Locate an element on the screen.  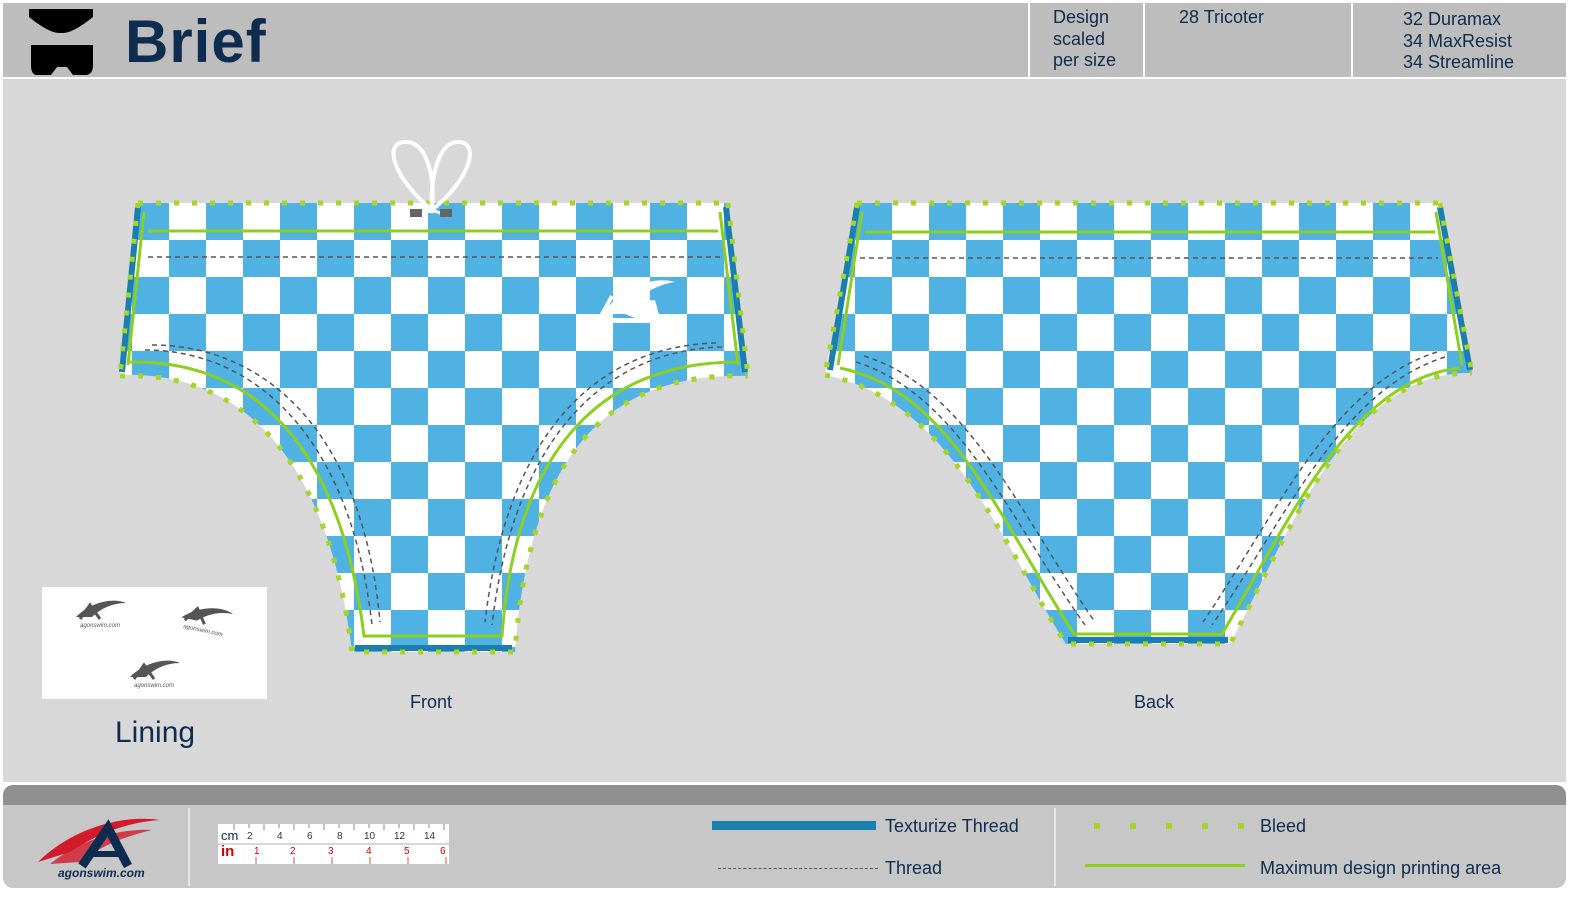
front-label: Front is located at coordinates (431, 702).